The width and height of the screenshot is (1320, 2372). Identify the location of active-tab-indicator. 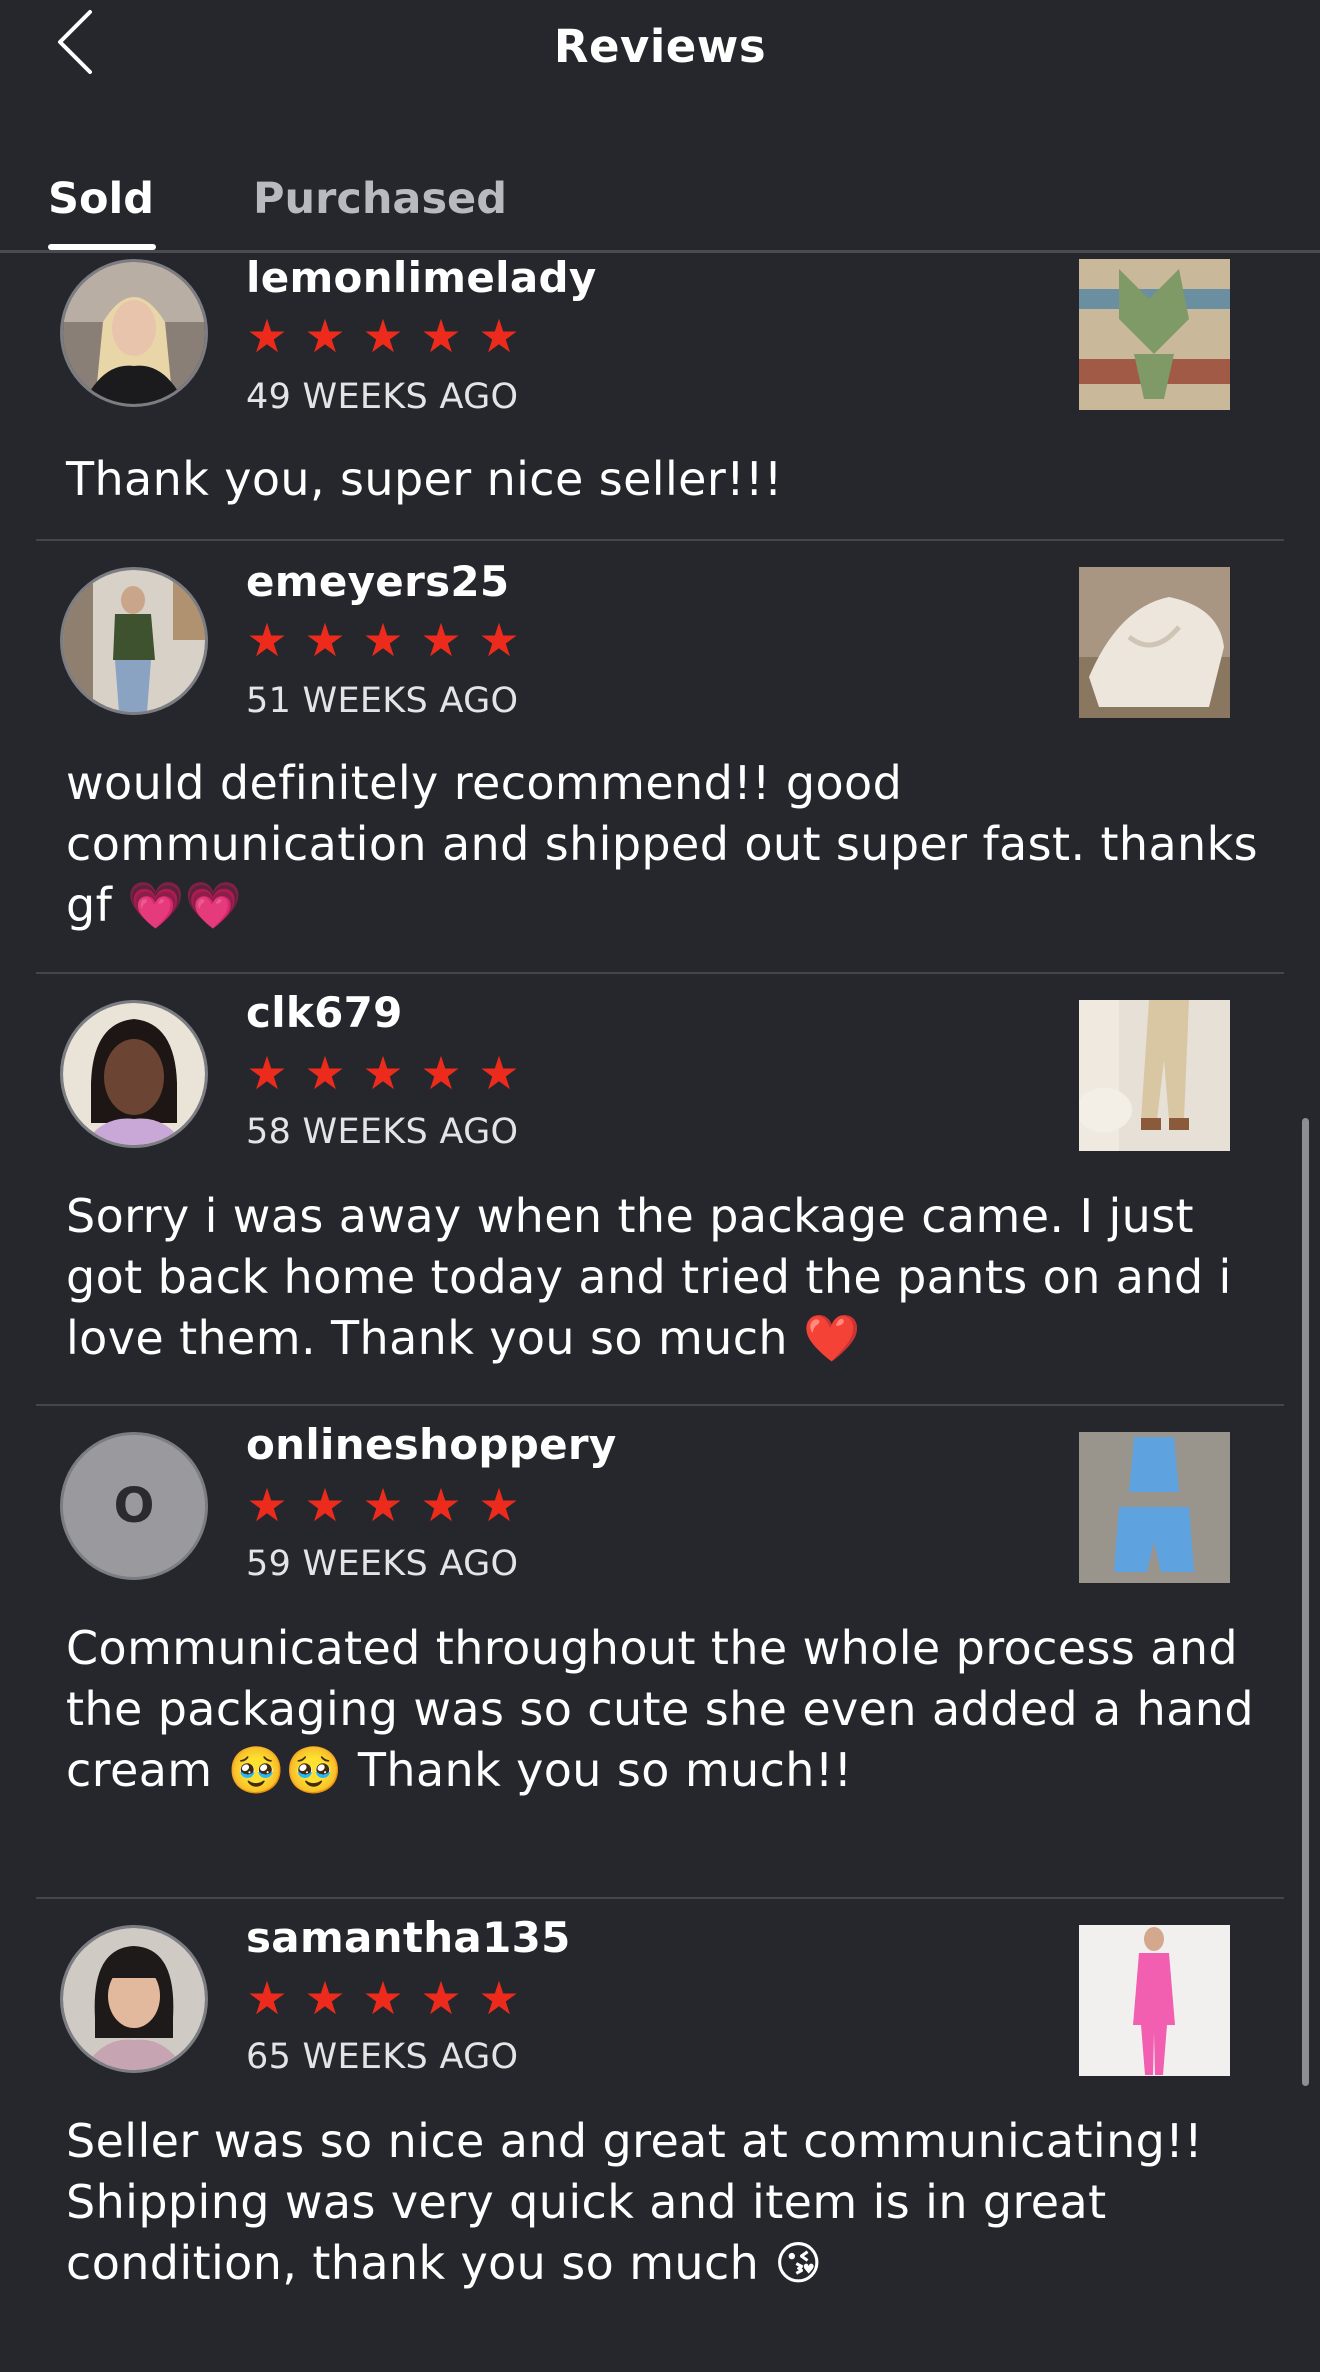
(102, 247).